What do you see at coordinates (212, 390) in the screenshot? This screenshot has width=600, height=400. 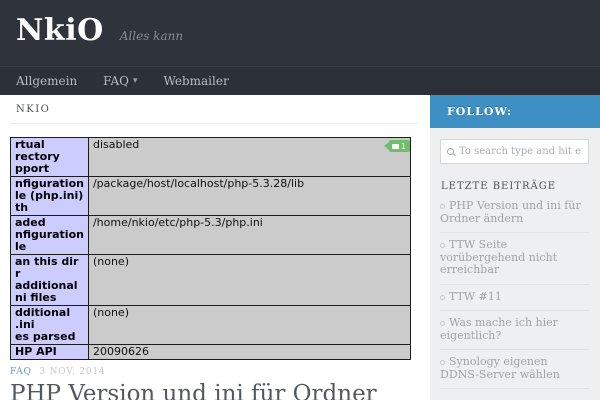 I see `post-title: PHP Version und ini für Ordner ändern` at bounding box center [212, 390].